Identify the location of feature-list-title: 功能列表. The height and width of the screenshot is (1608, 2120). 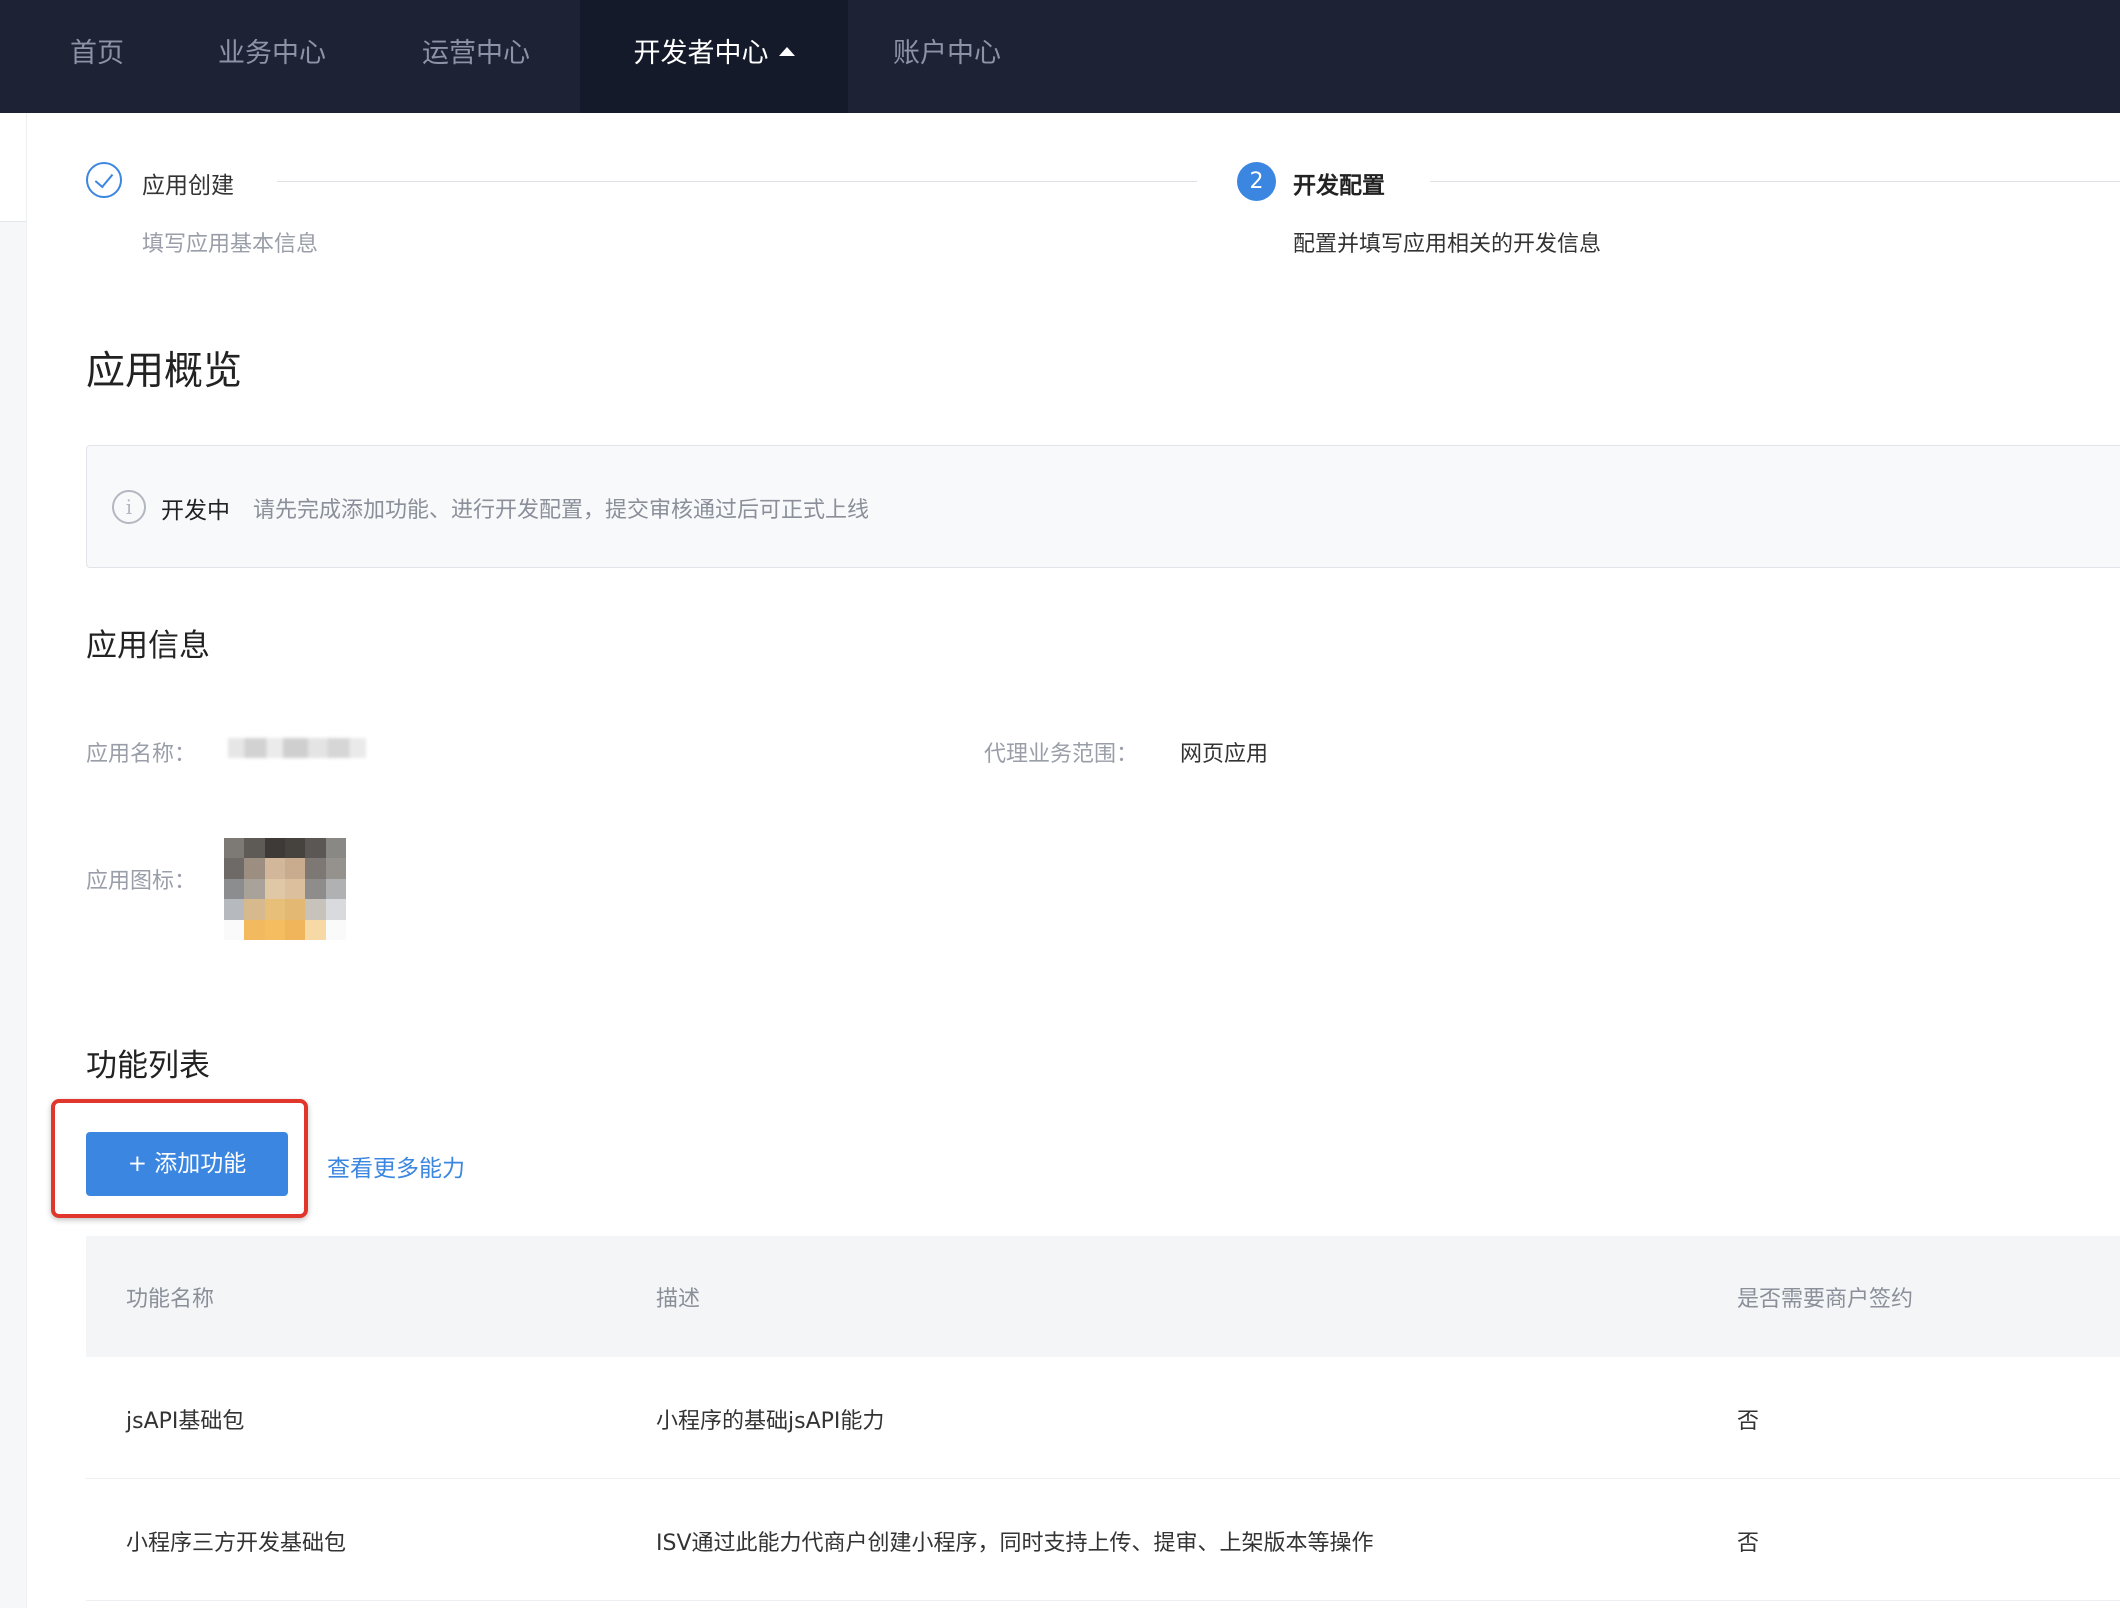
(148, 1066).